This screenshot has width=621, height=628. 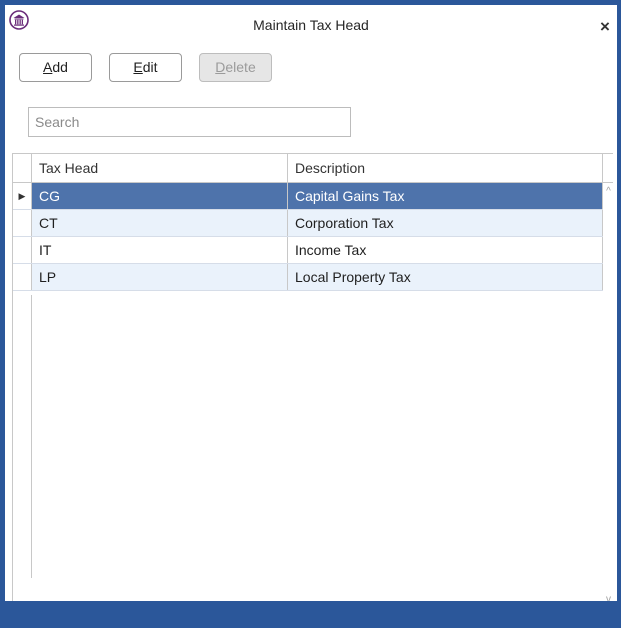 I want to click on search-input, so click(x=189, y=122).